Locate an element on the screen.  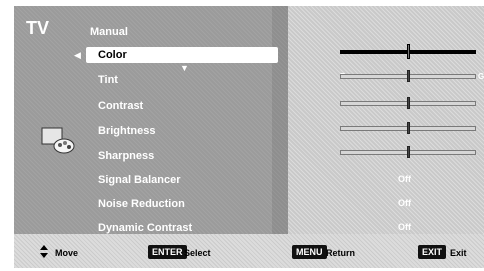
menu-key: MENU is located at coordinates (309, 252).